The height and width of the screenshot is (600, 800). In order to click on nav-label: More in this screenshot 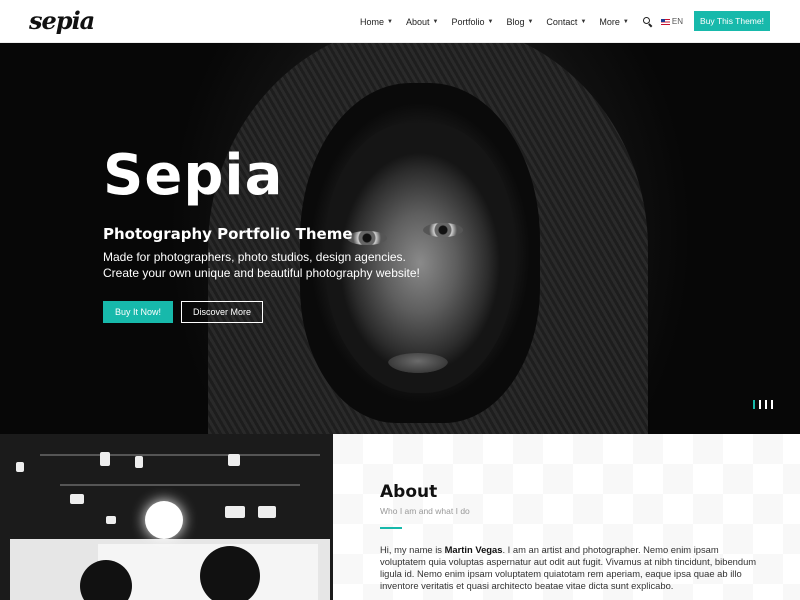, I will do `click(609, 21)`.